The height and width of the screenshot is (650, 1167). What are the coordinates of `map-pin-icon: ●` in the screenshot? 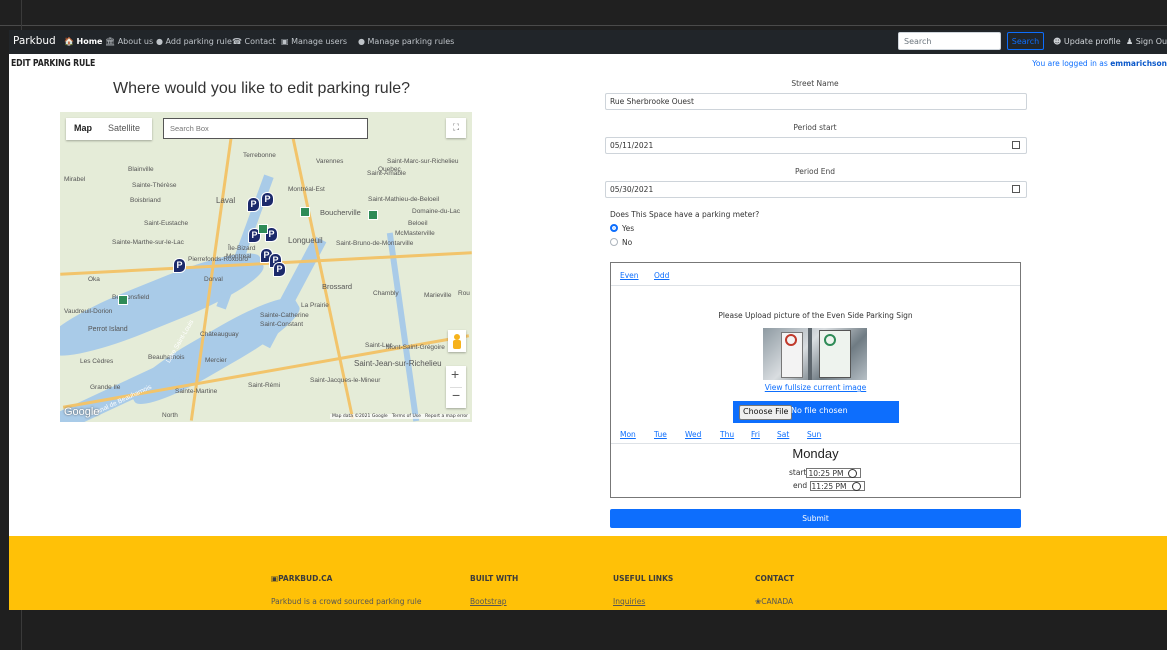 It's located at (361, 41).